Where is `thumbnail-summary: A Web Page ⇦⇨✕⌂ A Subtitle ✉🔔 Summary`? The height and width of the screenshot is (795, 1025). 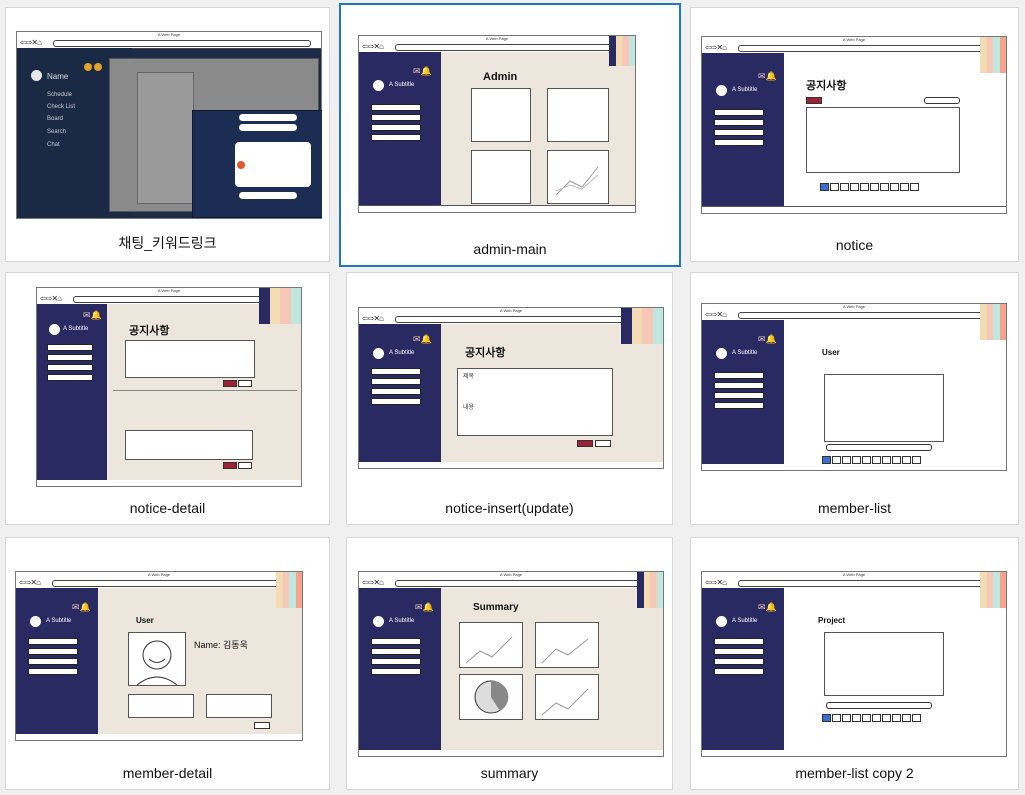 thumbnail-summary: A Web Page ⇦⇨✕⌂ A Subtitle ✉🔔 Summary is located at coordinates (511, 664).